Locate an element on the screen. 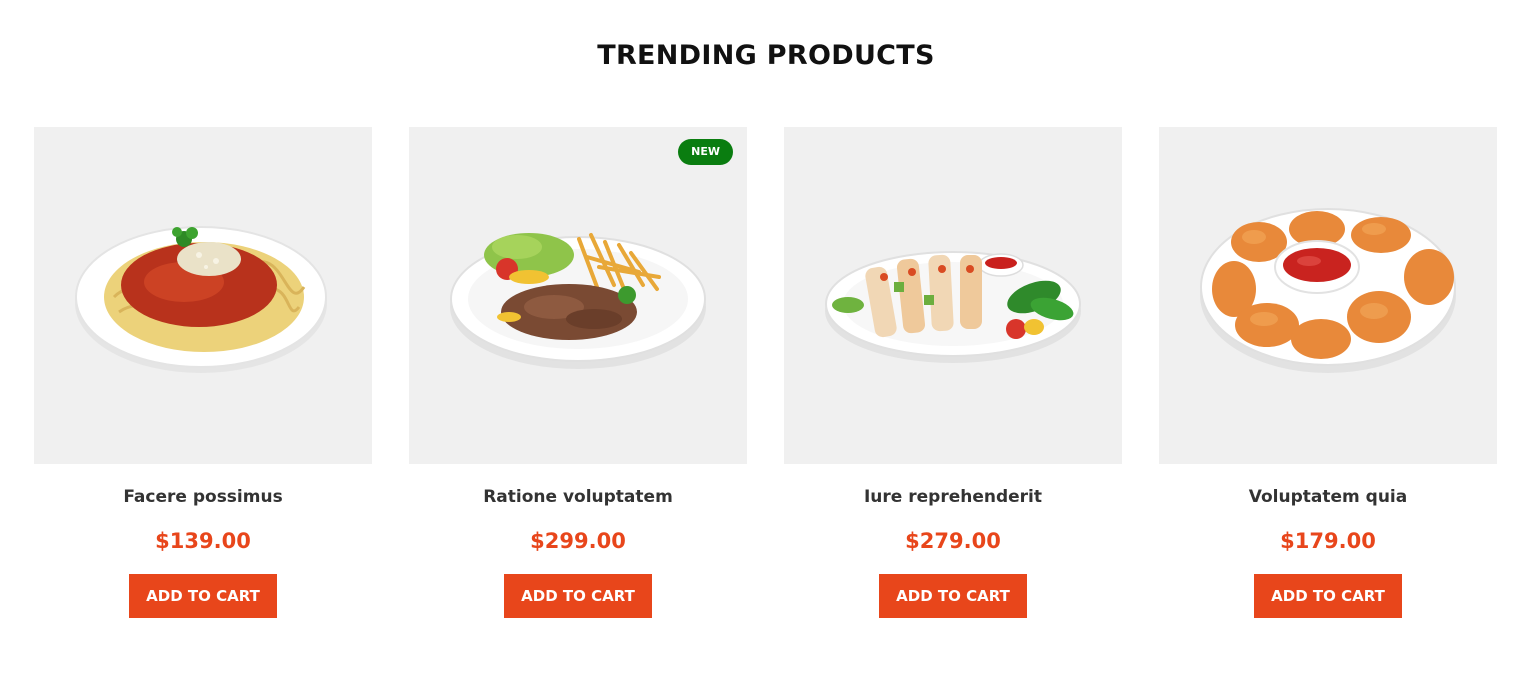  chicken-nuggets-image is located at coordinates (1328, 290).